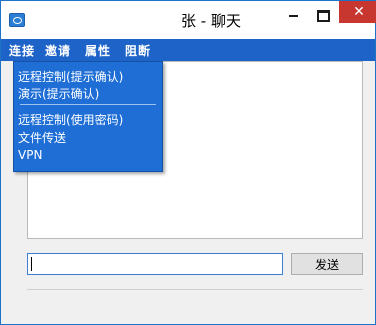 The width and height of the screenshot is (376, 325). What do you see at coordinates (98, 50) in the screenshot?
I see `menu-properties: 属性` at bounding box center [98, 50].